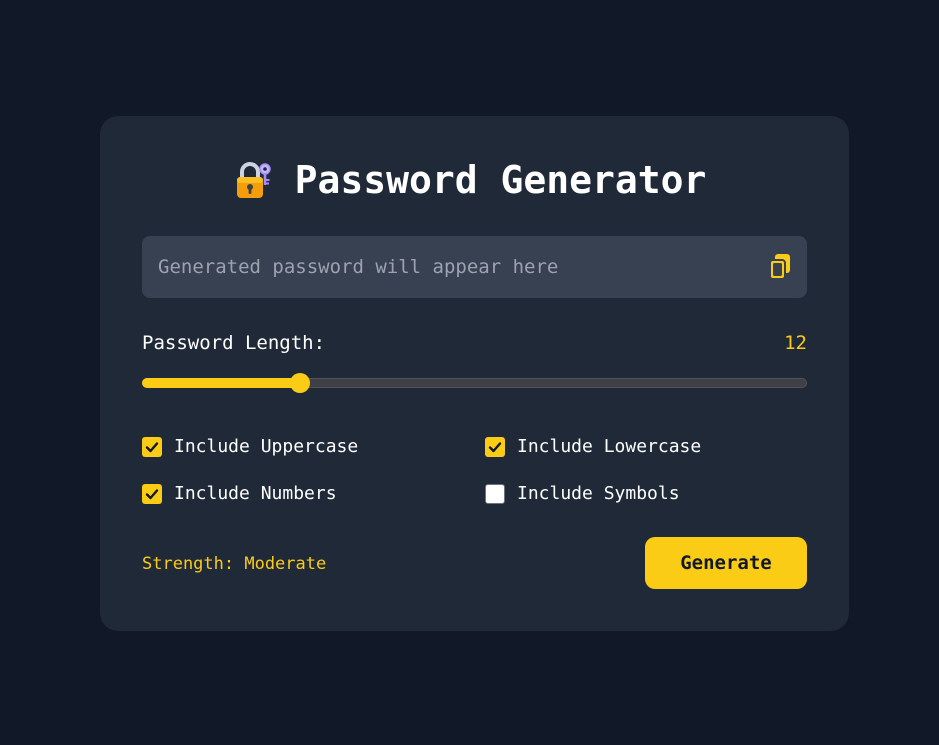 The height and width of the screenshot is (745, 939). I want to click on slider-fill, so click(221, 383).